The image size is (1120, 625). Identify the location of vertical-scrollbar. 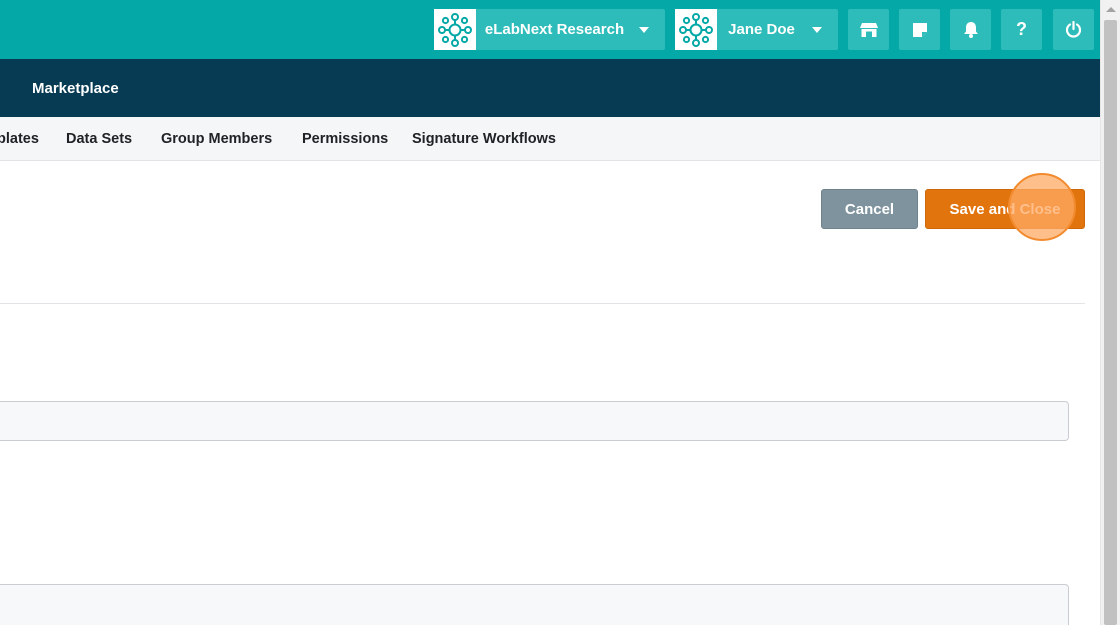
(1110, 312).